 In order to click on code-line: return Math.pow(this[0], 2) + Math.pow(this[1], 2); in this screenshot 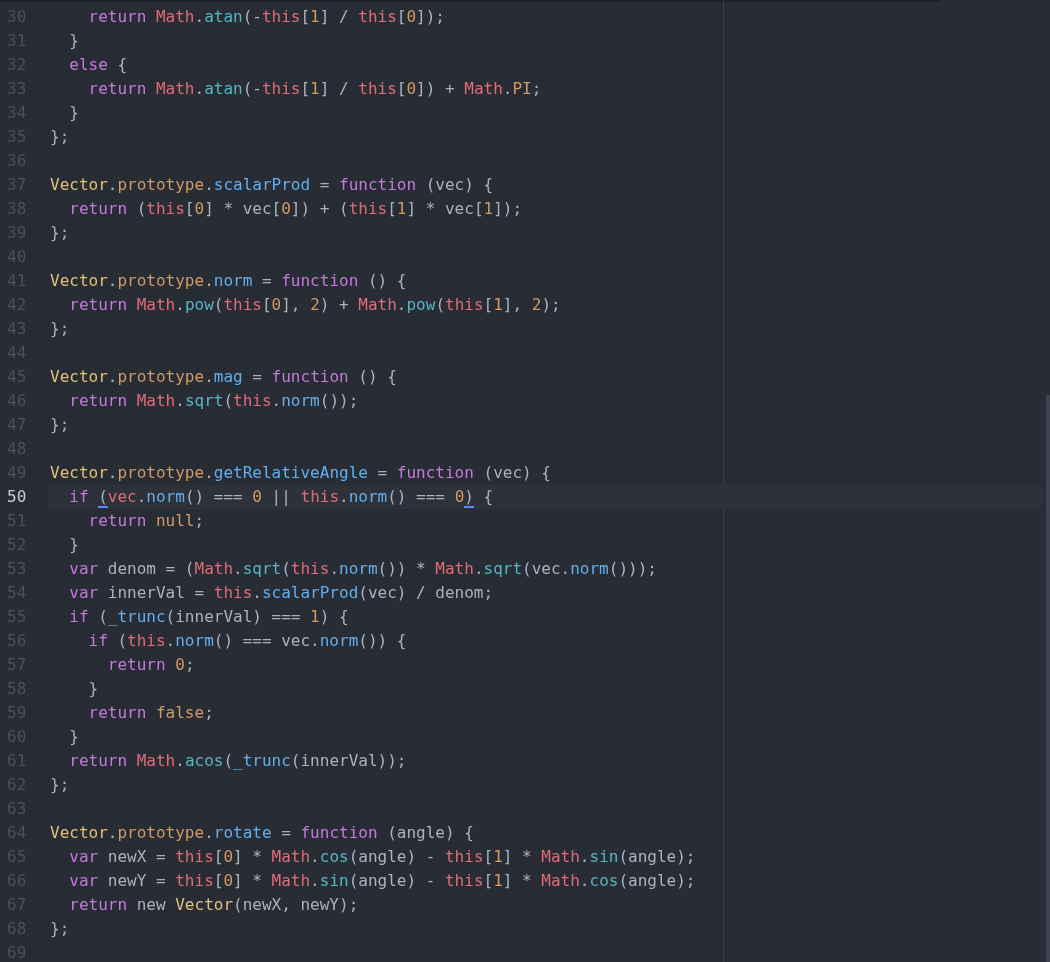, I will do `click(315, 305)`.